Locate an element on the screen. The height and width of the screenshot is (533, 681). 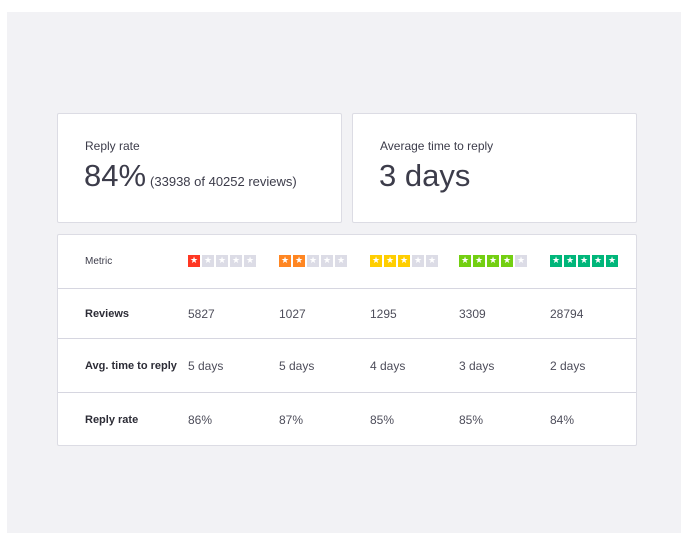
reply-rate-value: 84% is located at coordinates (115, 175).